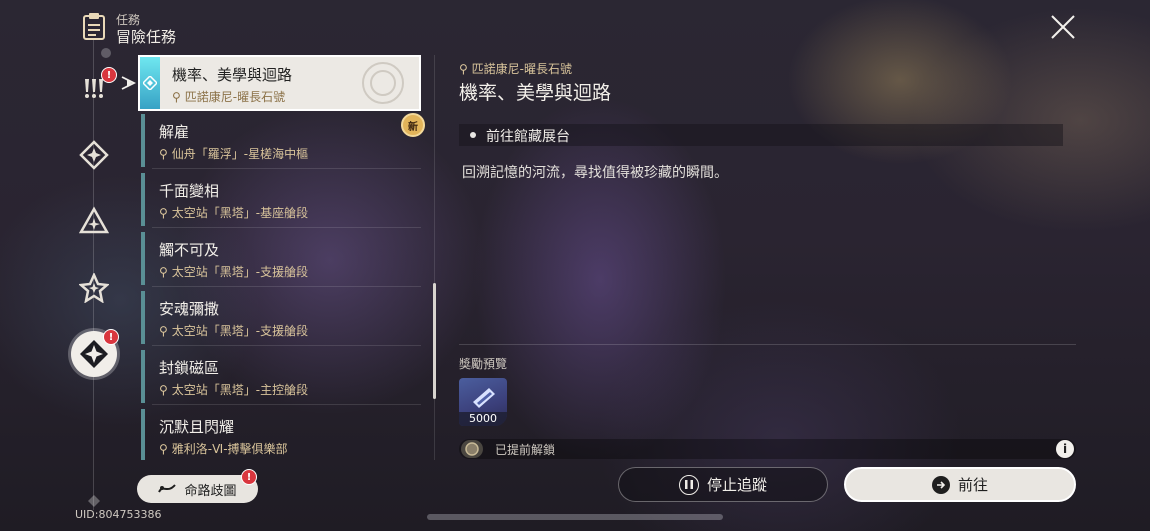  Describe the element at coordinates (767, 449) in the screenshot. I see `unlock-status-bar: 已提前解鎖 i` at that location.